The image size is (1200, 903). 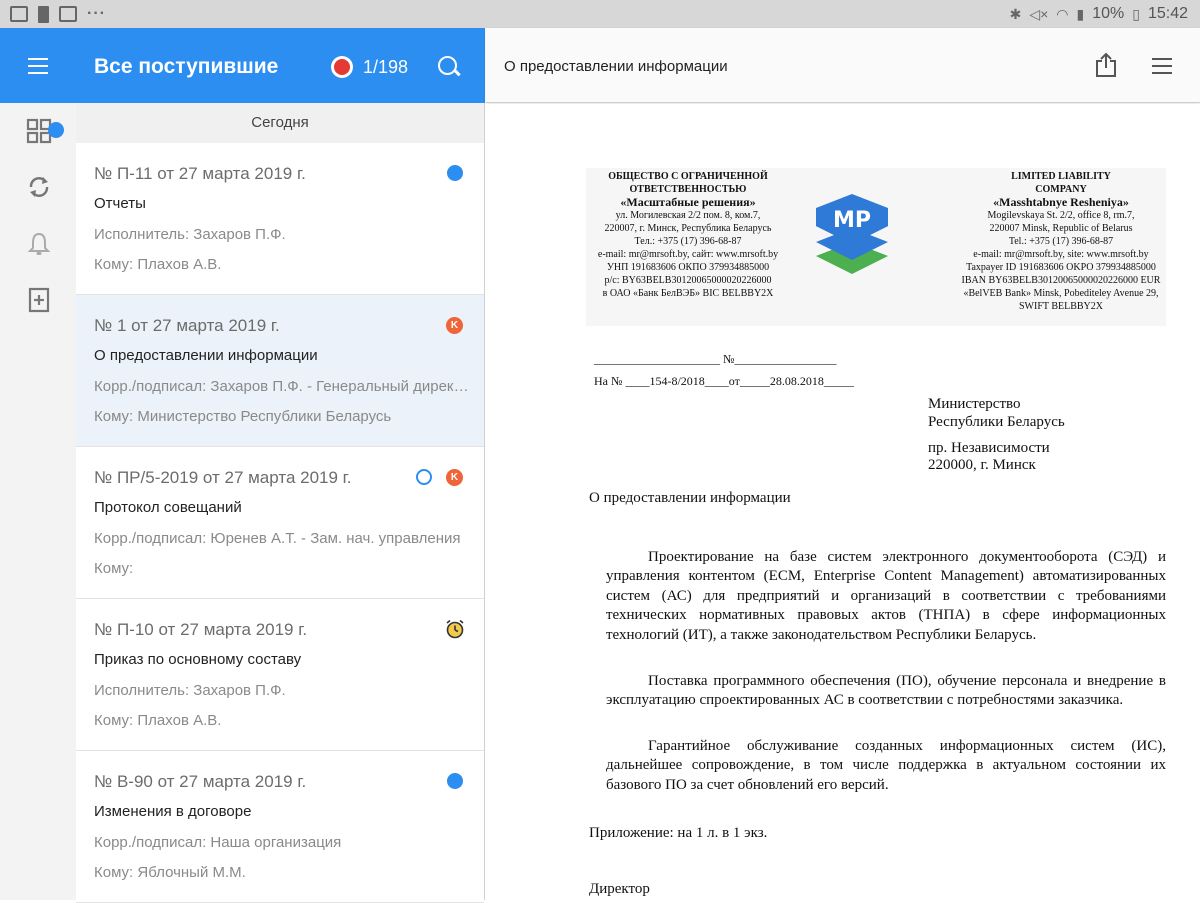 I want to click on battery-icon: ▯, so click(x=1136, y=13).